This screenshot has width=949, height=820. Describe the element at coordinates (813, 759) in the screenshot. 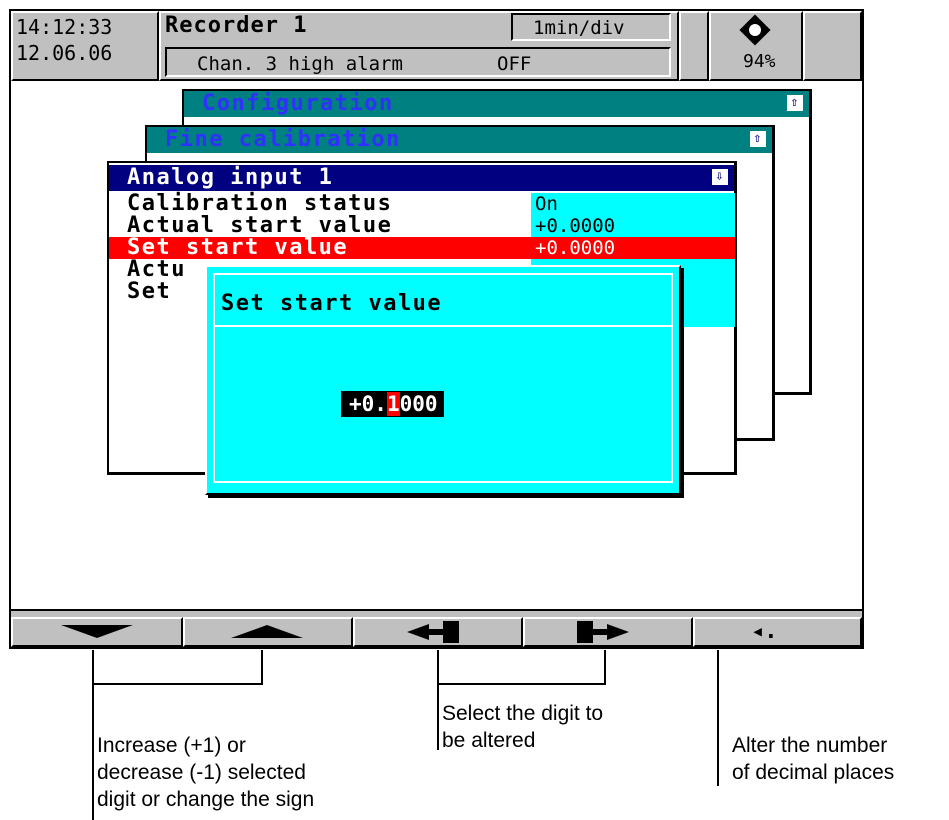

I see `annotation-decimal-places: Alter the number of decimal places` at that location.